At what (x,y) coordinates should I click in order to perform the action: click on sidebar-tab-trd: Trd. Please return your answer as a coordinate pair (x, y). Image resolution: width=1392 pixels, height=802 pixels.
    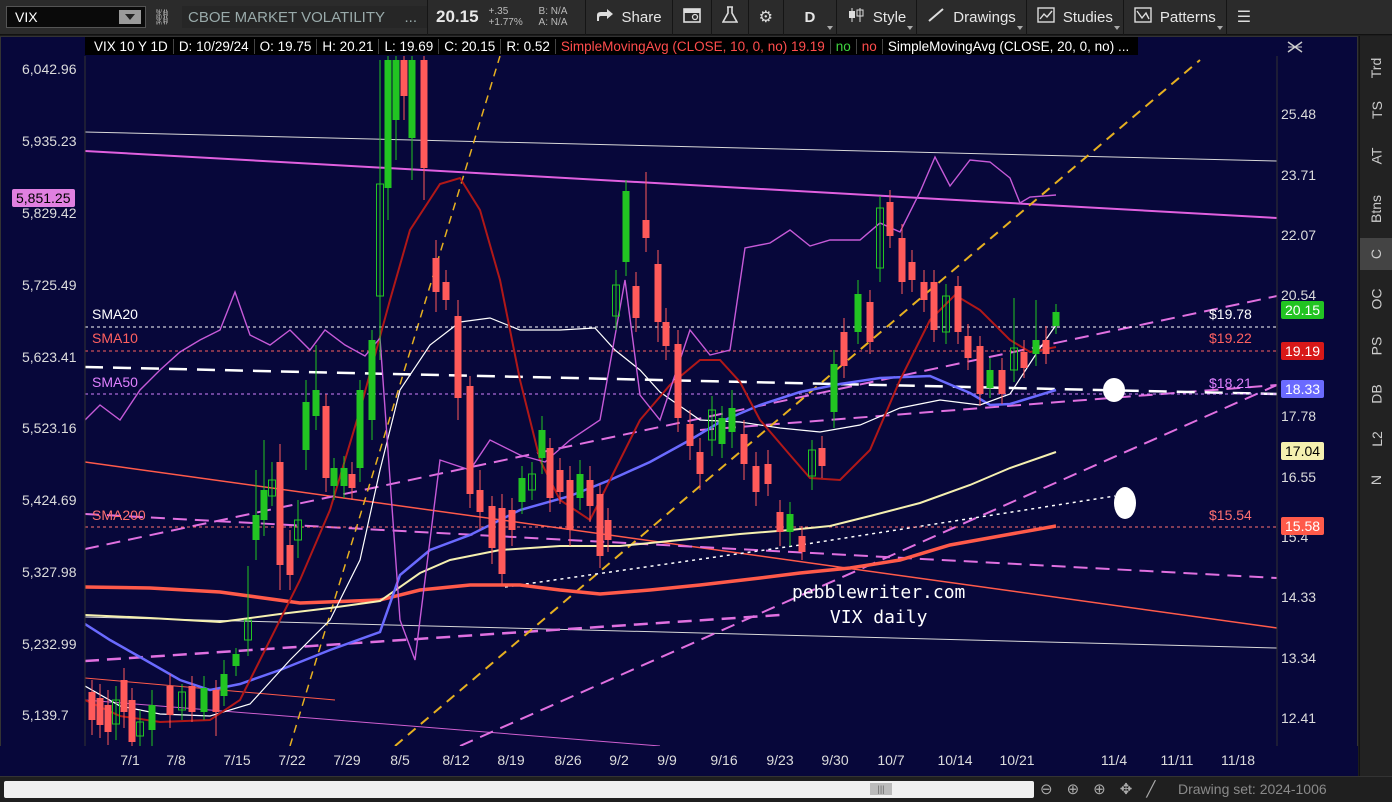
    Looking at the image, I should click on (1376, 68).